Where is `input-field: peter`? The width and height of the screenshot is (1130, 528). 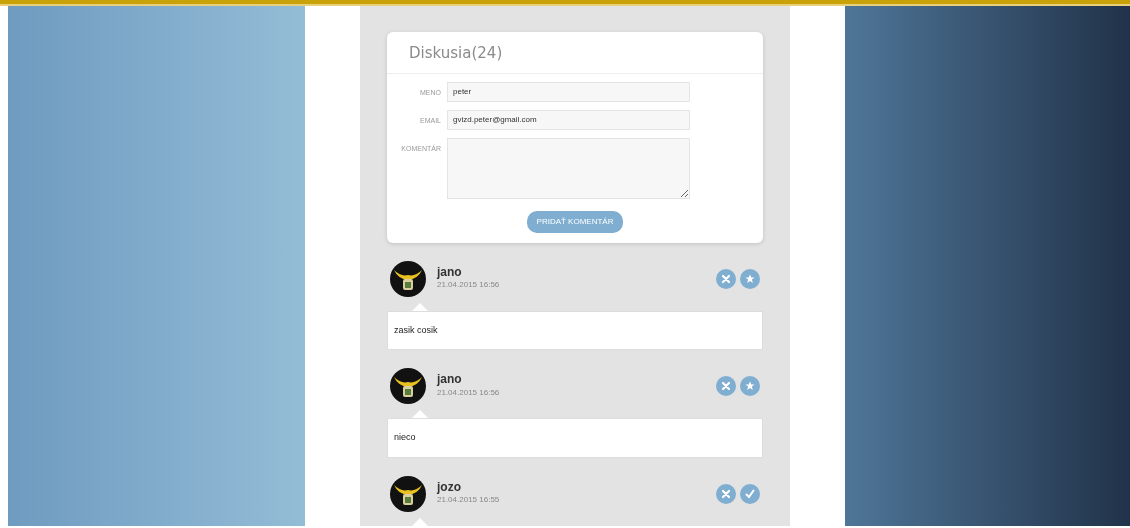
input-field: peter is located at coordinates (568, 91).